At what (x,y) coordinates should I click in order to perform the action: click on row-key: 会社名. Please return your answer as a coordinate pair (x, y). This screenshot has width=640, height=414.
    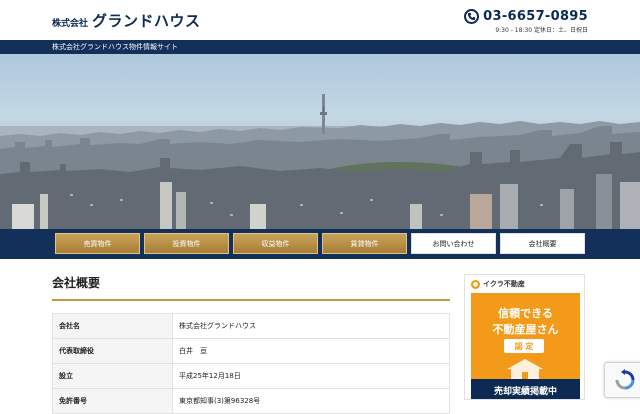
    Looking at the image, I should click on (112, 326).